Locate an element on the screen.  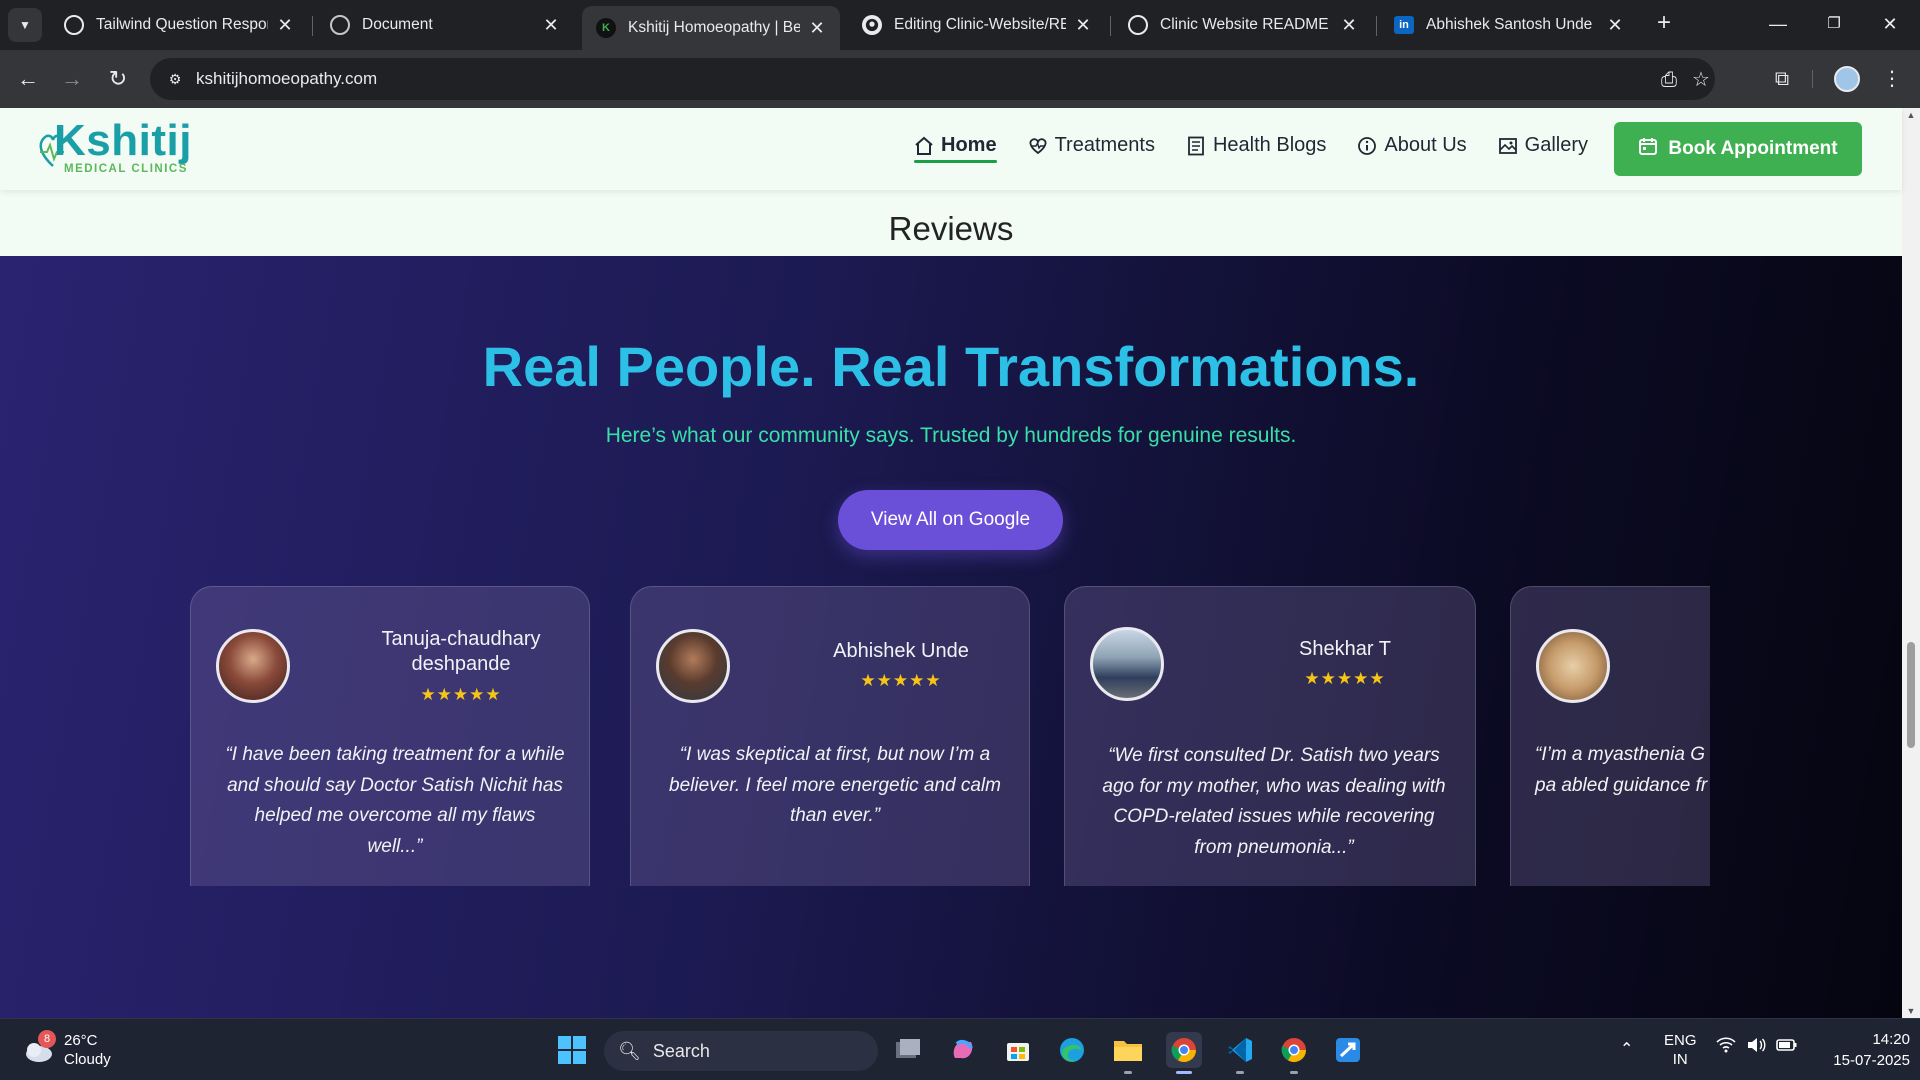
running-indicator is located at coordinates (1184, 1072).